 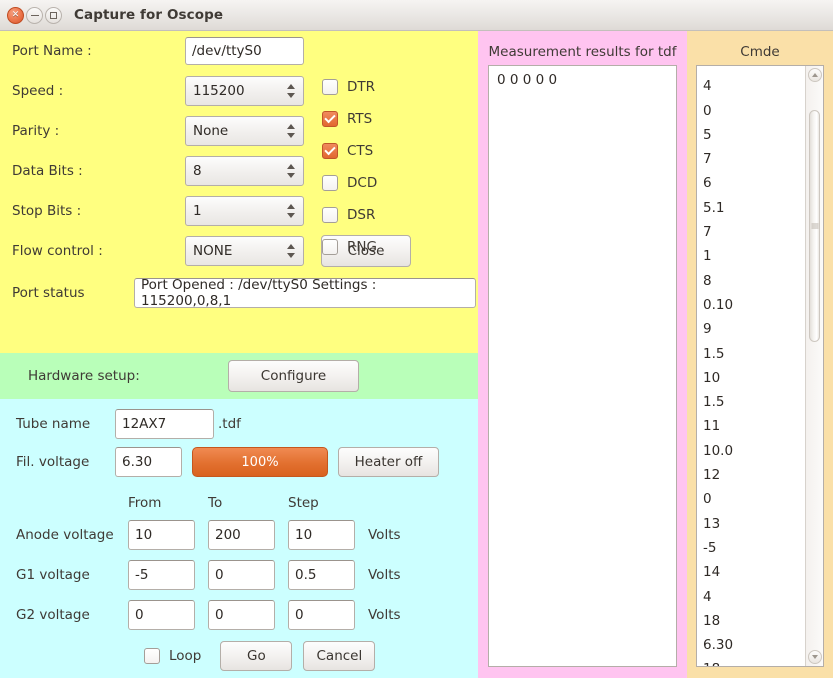 I want to click on loop-checkbox-row: Loop, so click(x=172, y=656).